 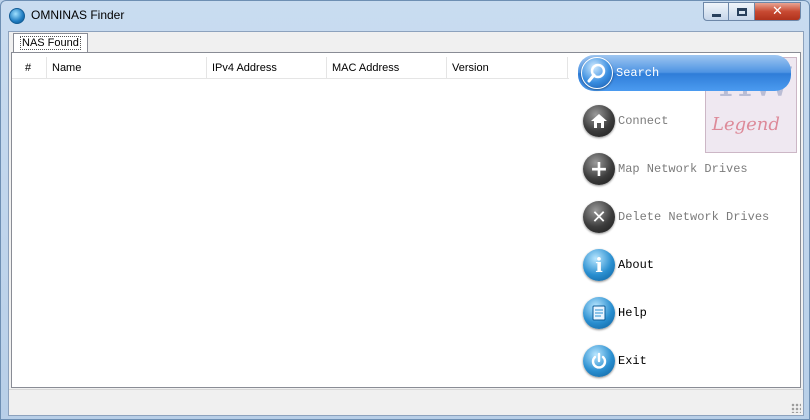 What do you see at coordinates (690, 313) in the screenshot?
I see `help-button: Help` at bounding box center [690, 313].